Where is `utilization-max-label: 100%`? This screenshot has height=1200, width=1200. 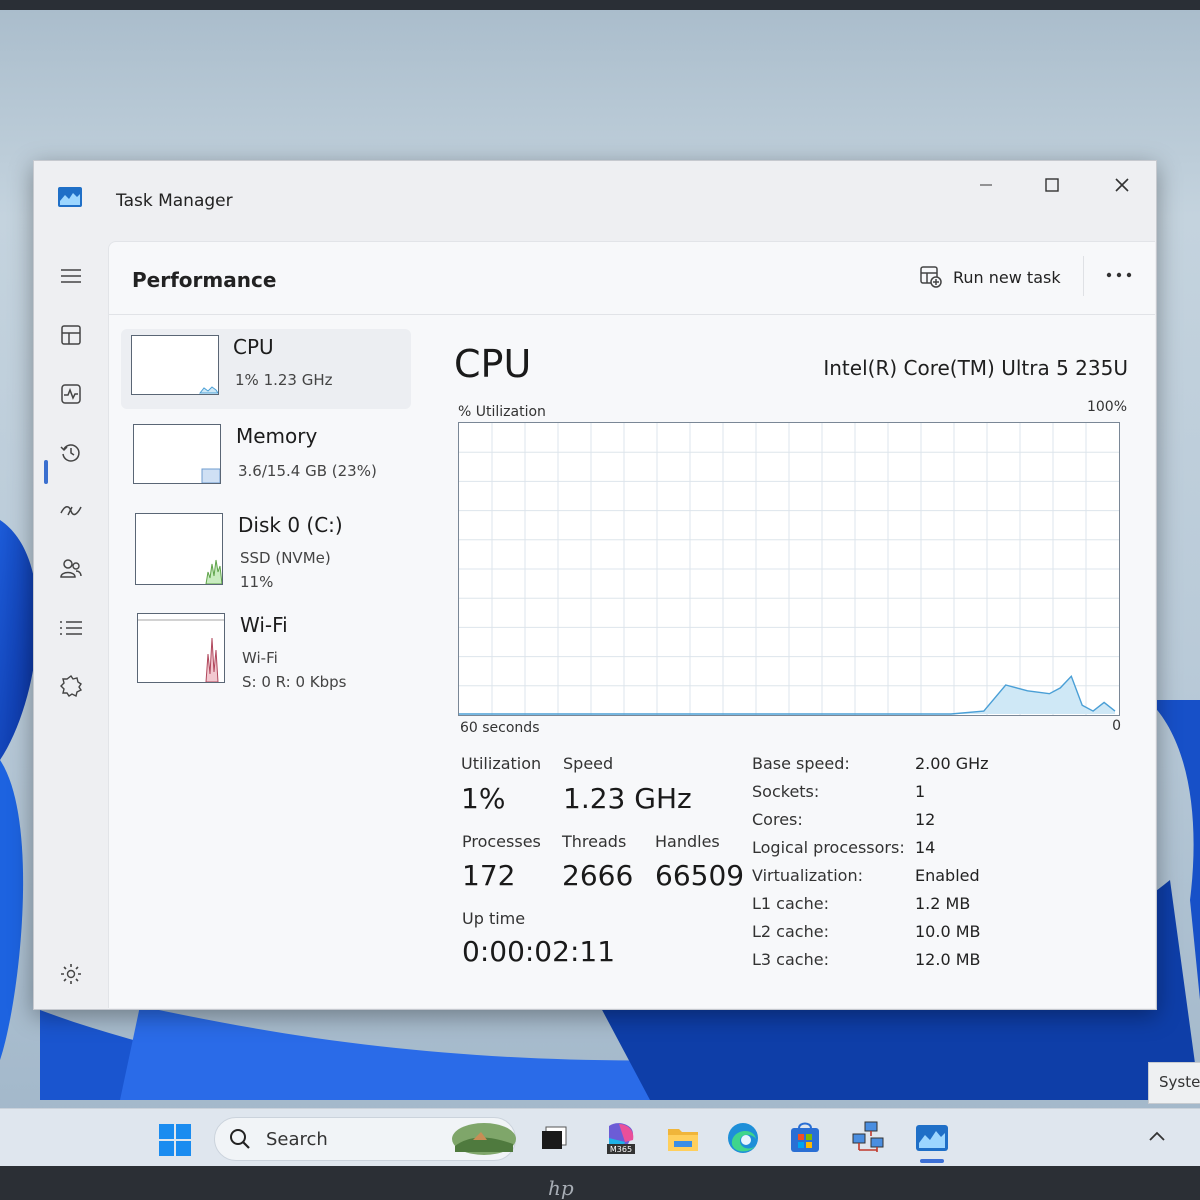 utilization-max-label: 100% is located at coordinates (1106, 407).